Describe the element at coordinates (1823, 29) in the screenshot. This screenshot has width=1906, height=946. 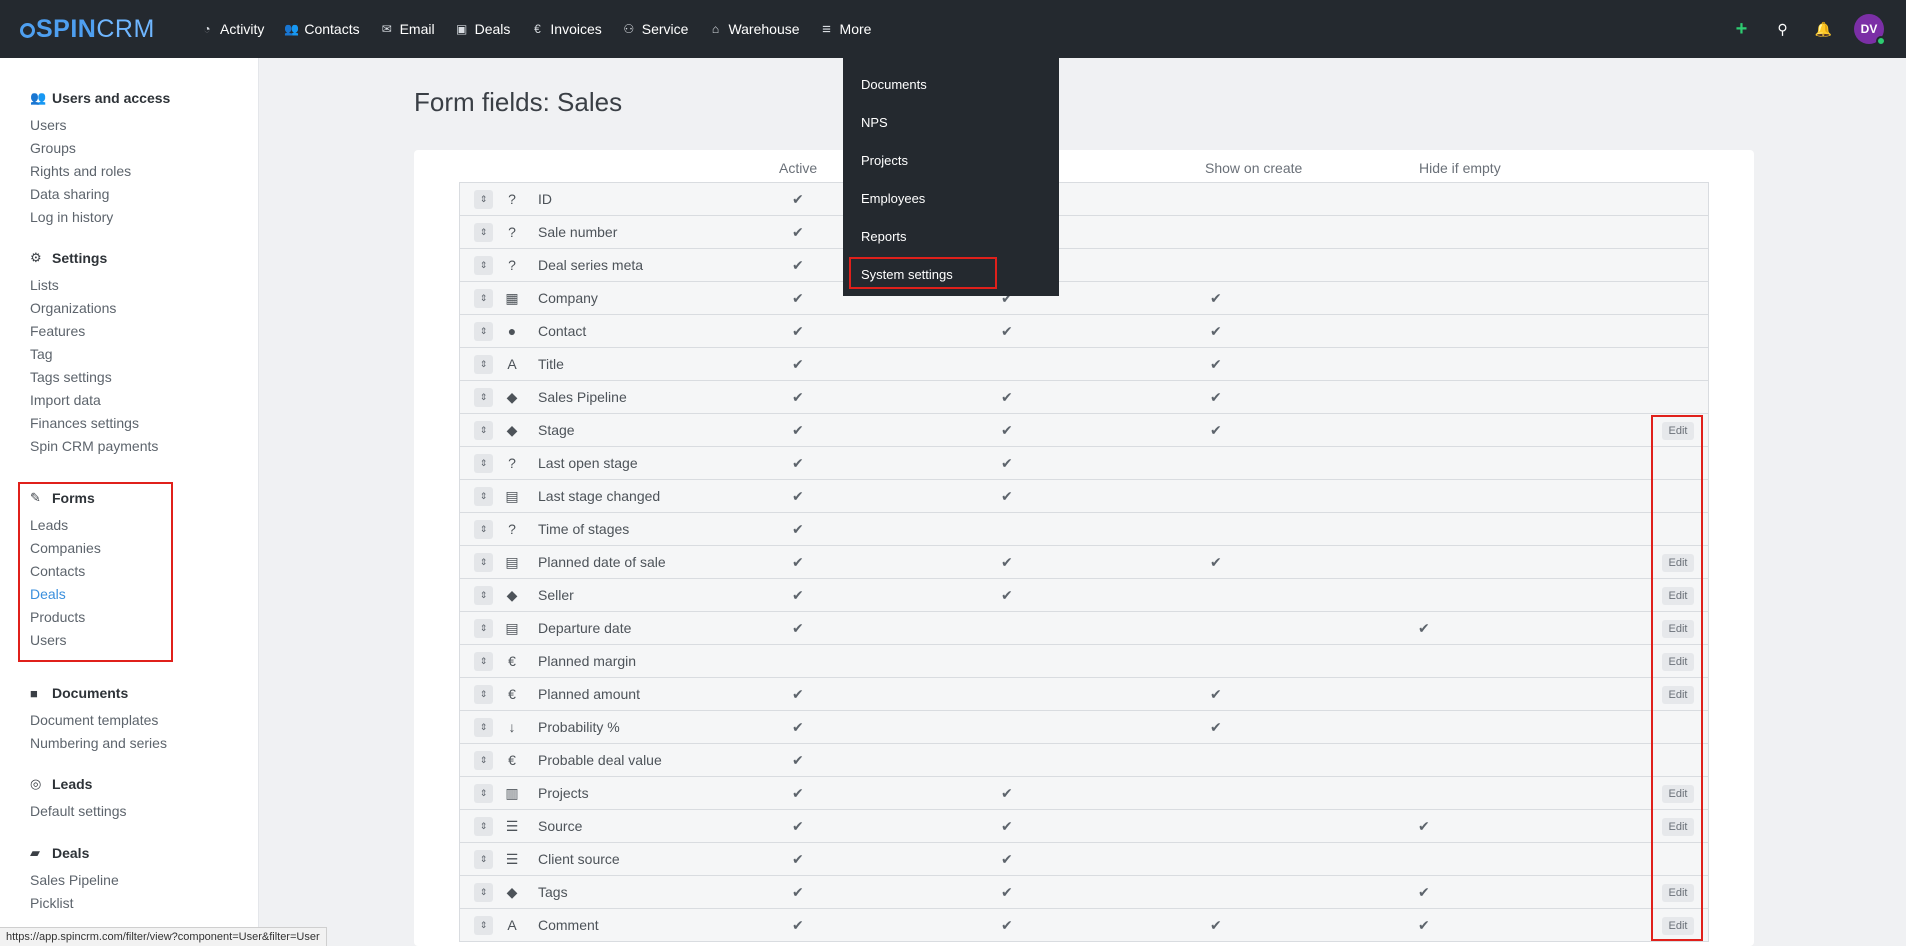
I see `notifications-bell-icon: 🔔` at that location.